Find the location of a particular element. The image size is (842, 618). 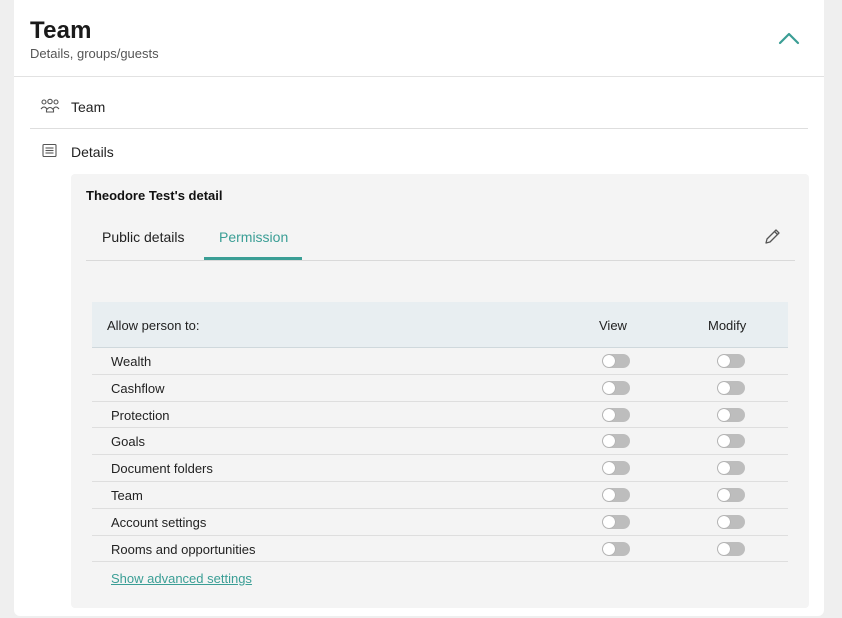

row-label: Team is located at coordinates (127, 495).